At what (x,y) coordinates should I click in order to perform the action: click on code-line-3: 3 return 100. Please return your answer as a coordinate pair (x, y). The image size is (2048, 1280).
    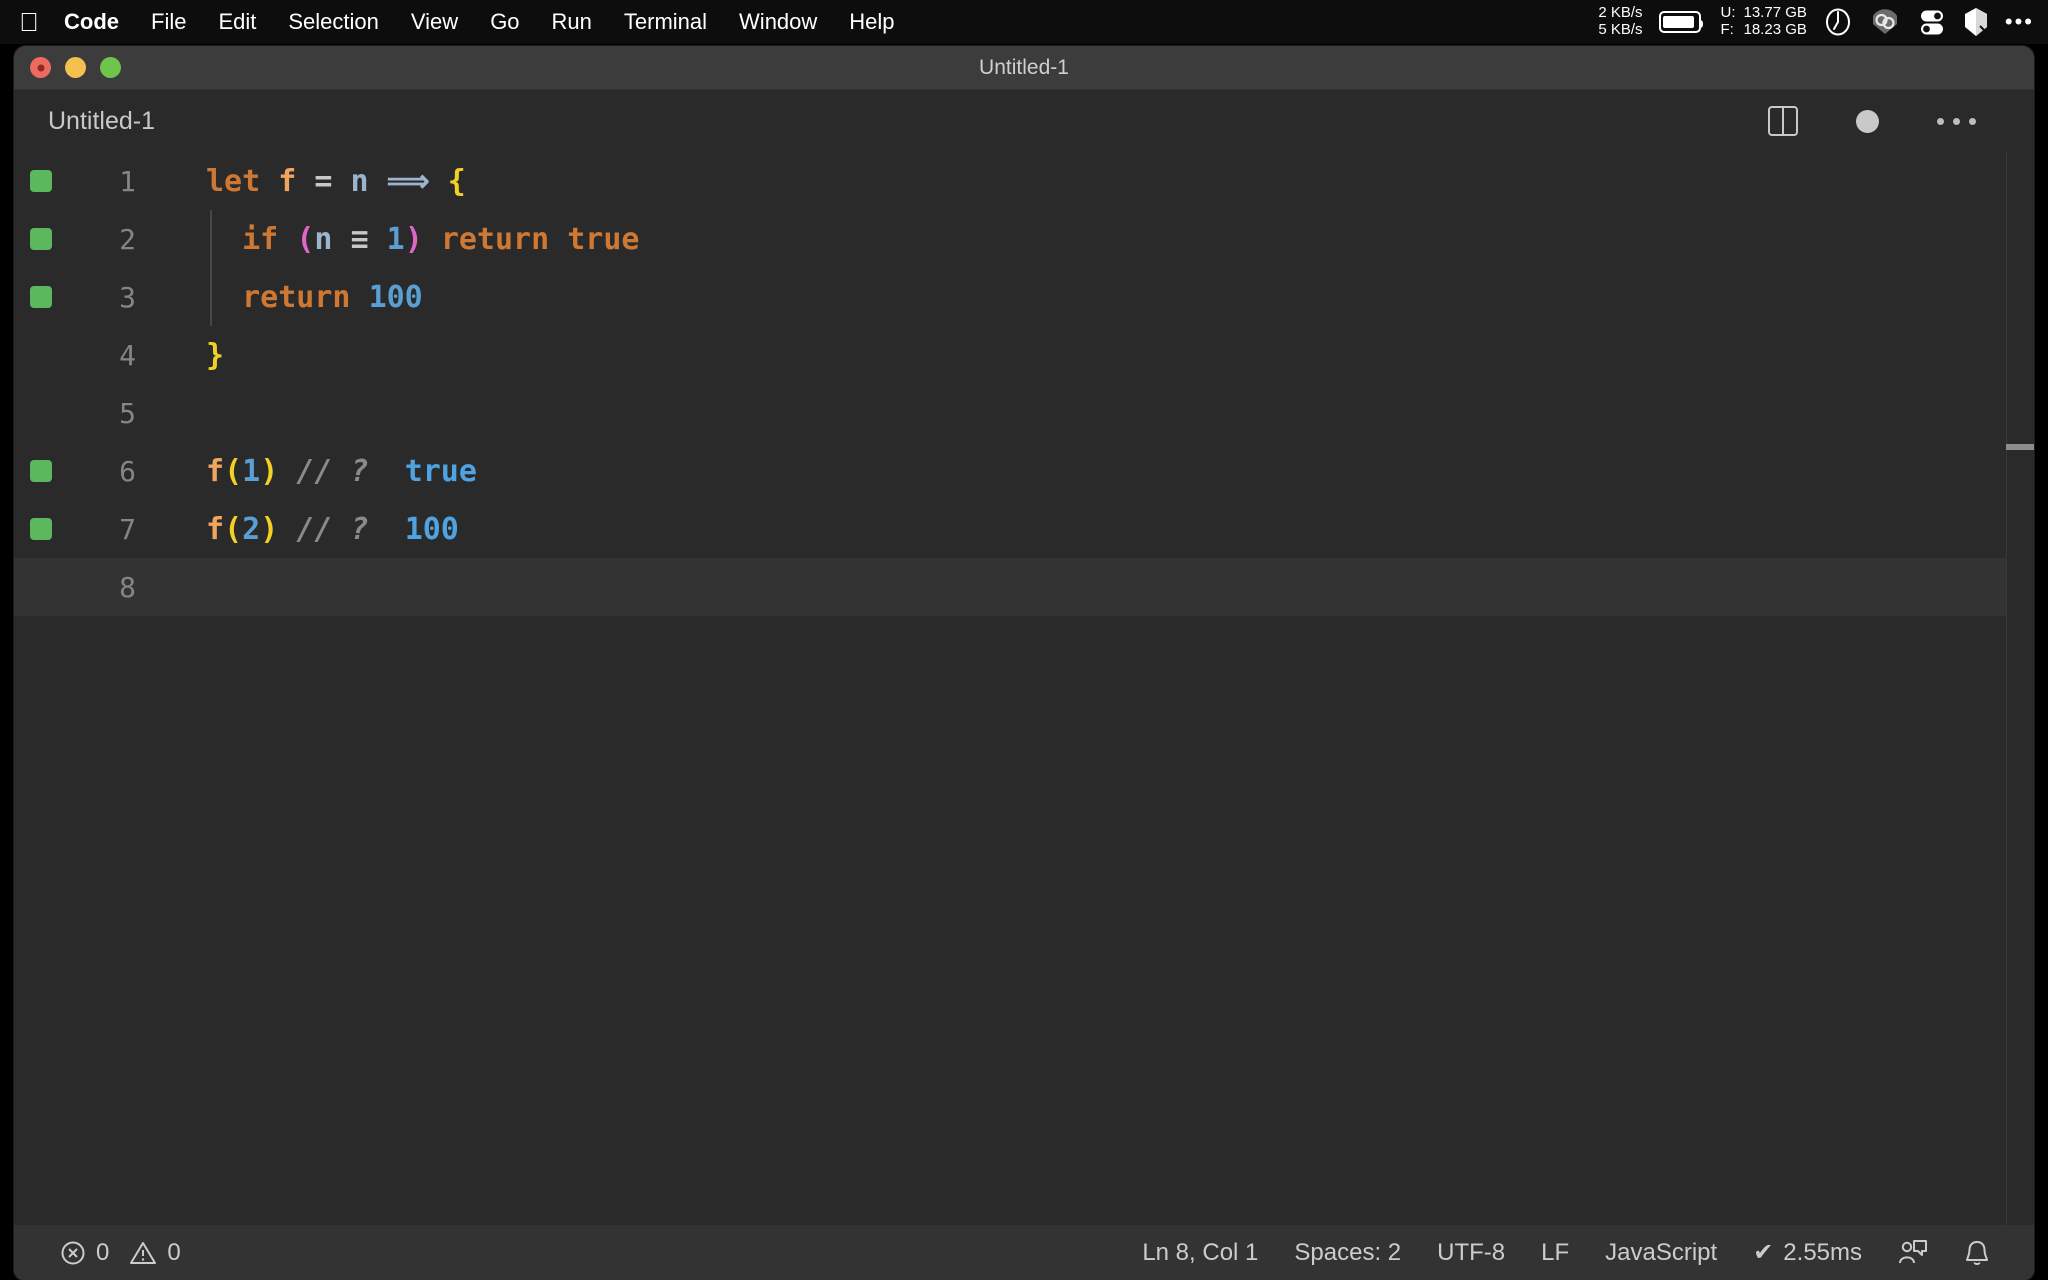
    Looking at the image, I should click on (1024, 297).